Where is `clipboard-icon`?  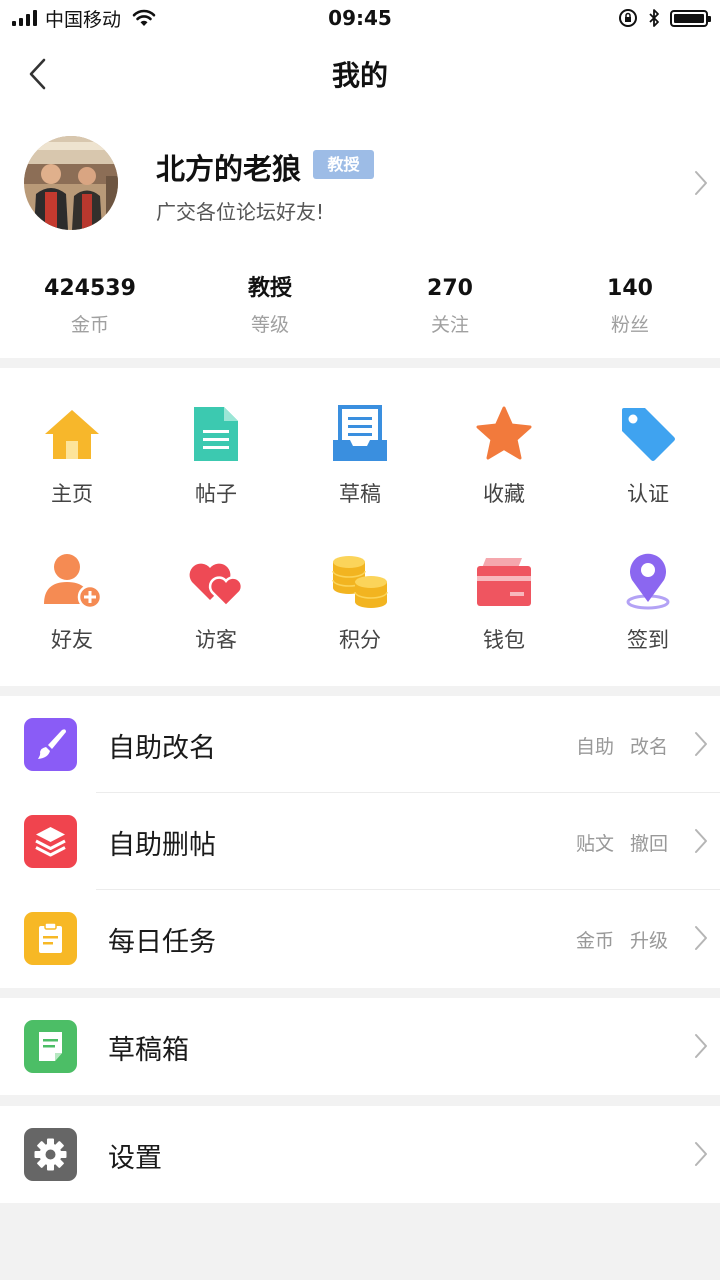 clipboard-icon is located at coordinates (50, 938).